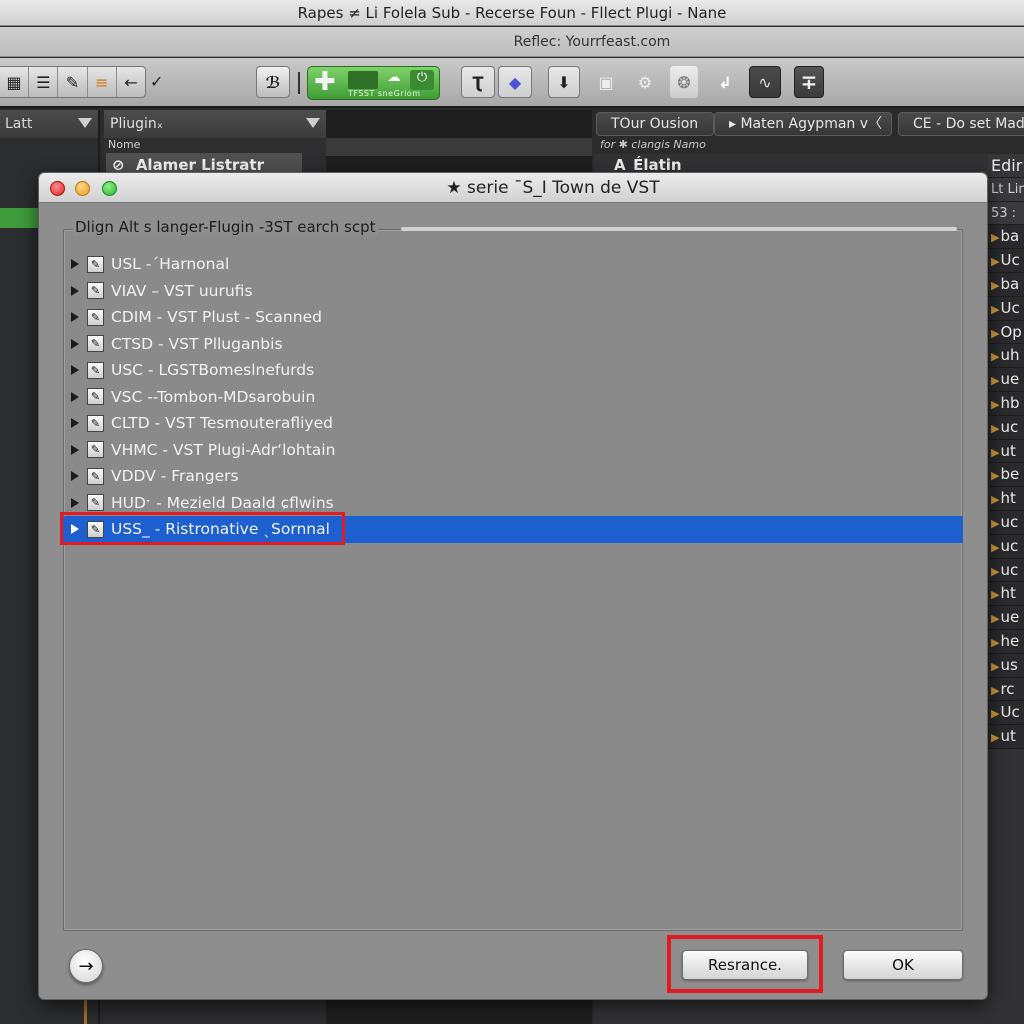 The height and width of the screenshot is (1024, 1024). Describe the element at coordinates (1006, 356) in the screenshot. I see `edit-column-item: ▶uh` at that location.